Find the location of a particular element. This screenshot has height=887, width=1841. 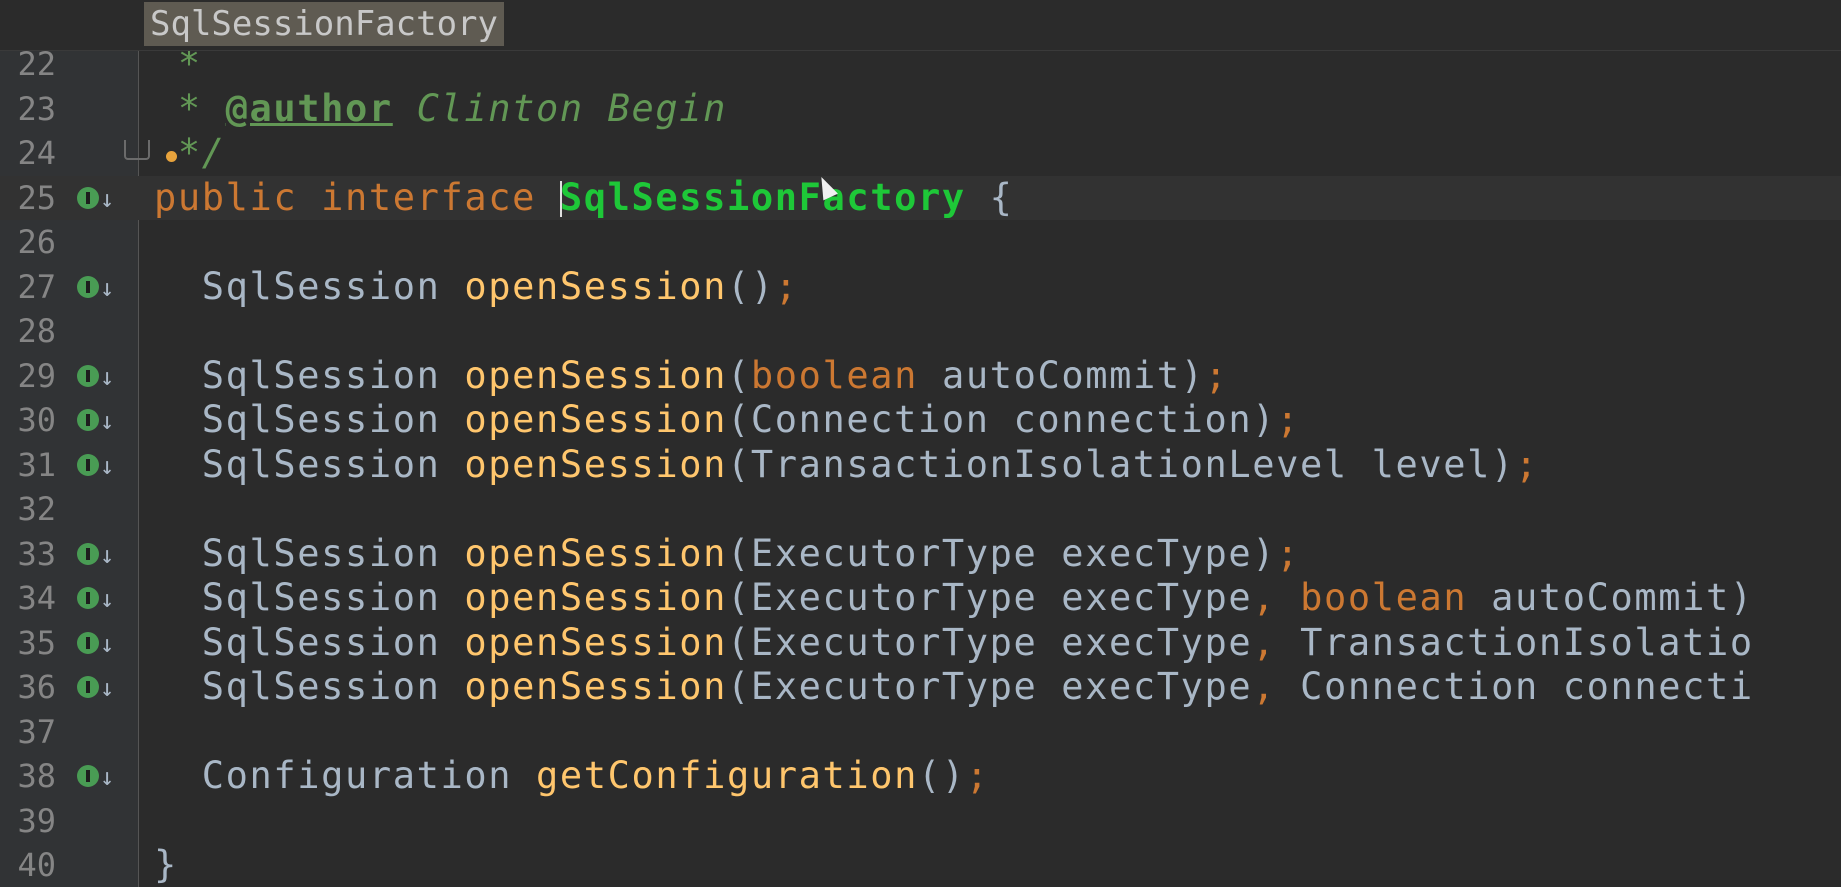

line-number: 40 is located at coordinates (28, 865).